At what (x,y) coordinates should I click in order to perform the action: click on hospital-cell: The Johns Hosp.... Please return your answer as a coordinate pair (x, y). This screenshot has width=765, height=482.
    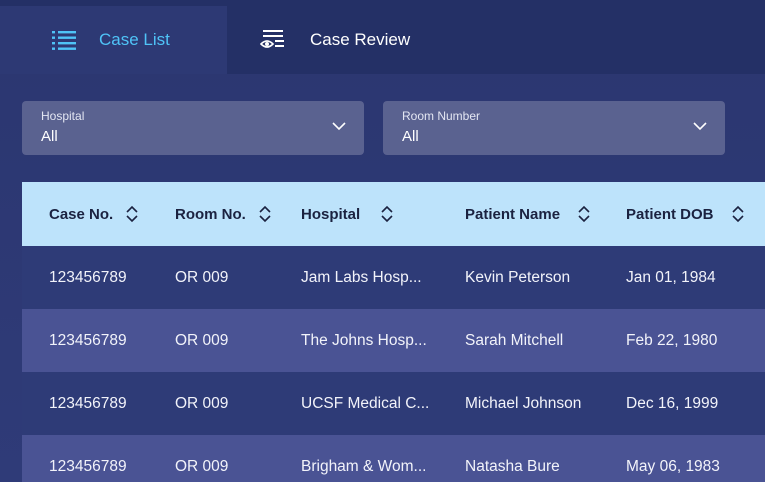
    Looking at the image, I should click on (364, 340).